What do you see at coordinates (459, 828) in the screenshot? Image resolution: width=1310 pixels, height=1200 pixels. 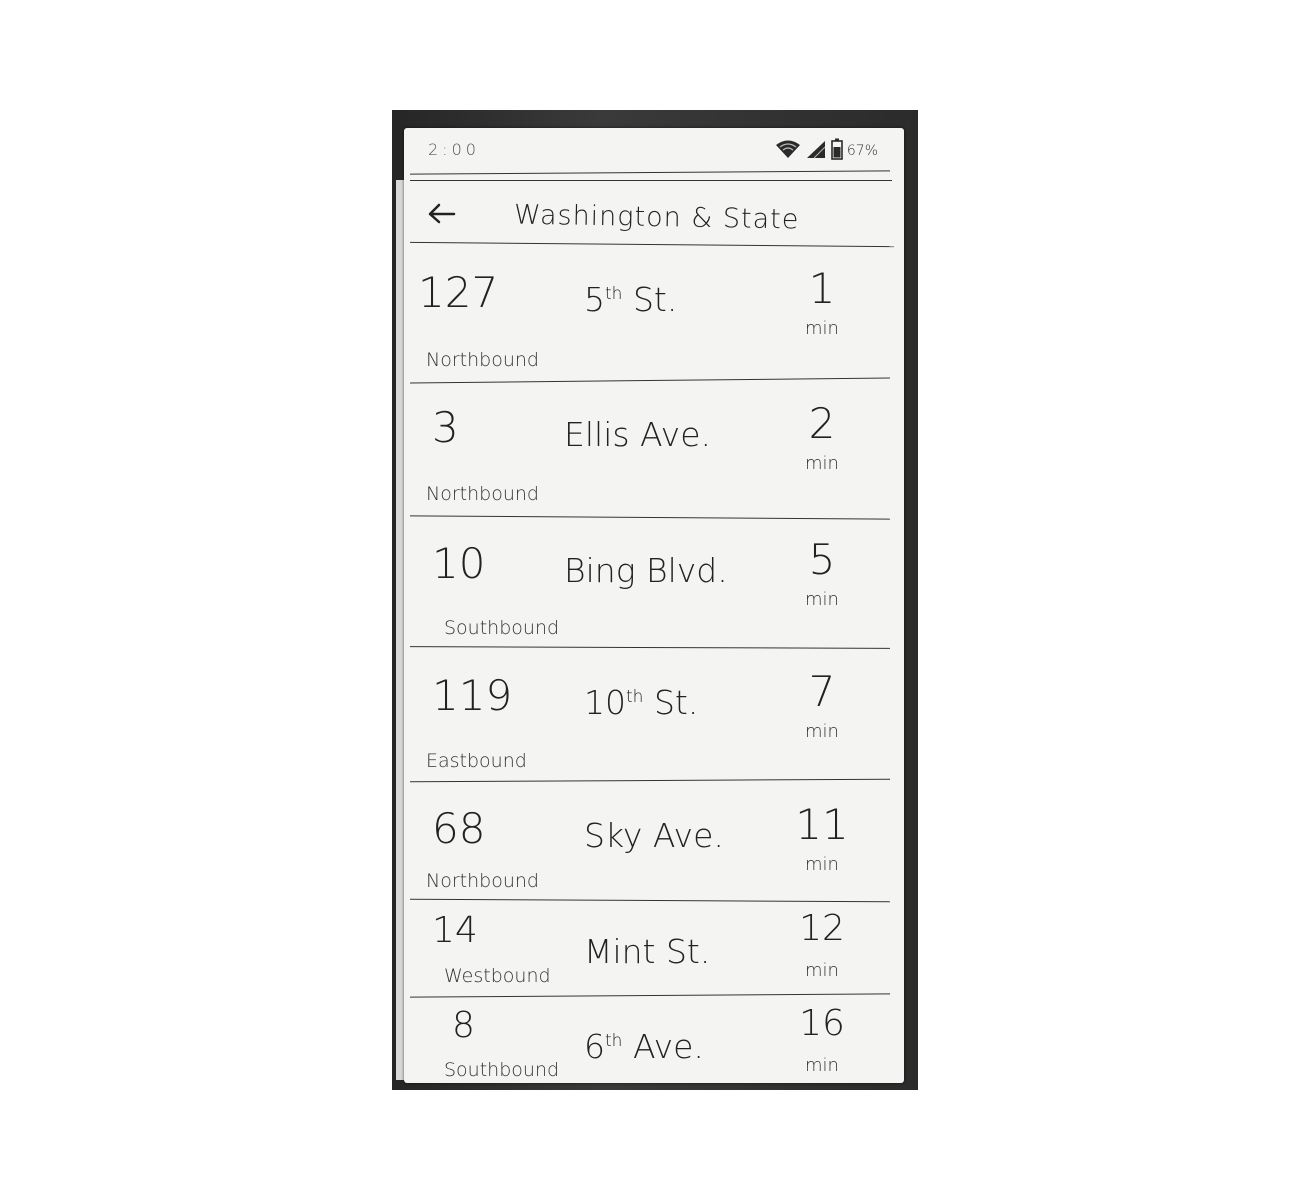 I see `route-number: 68` at bounding box center [459, 828].